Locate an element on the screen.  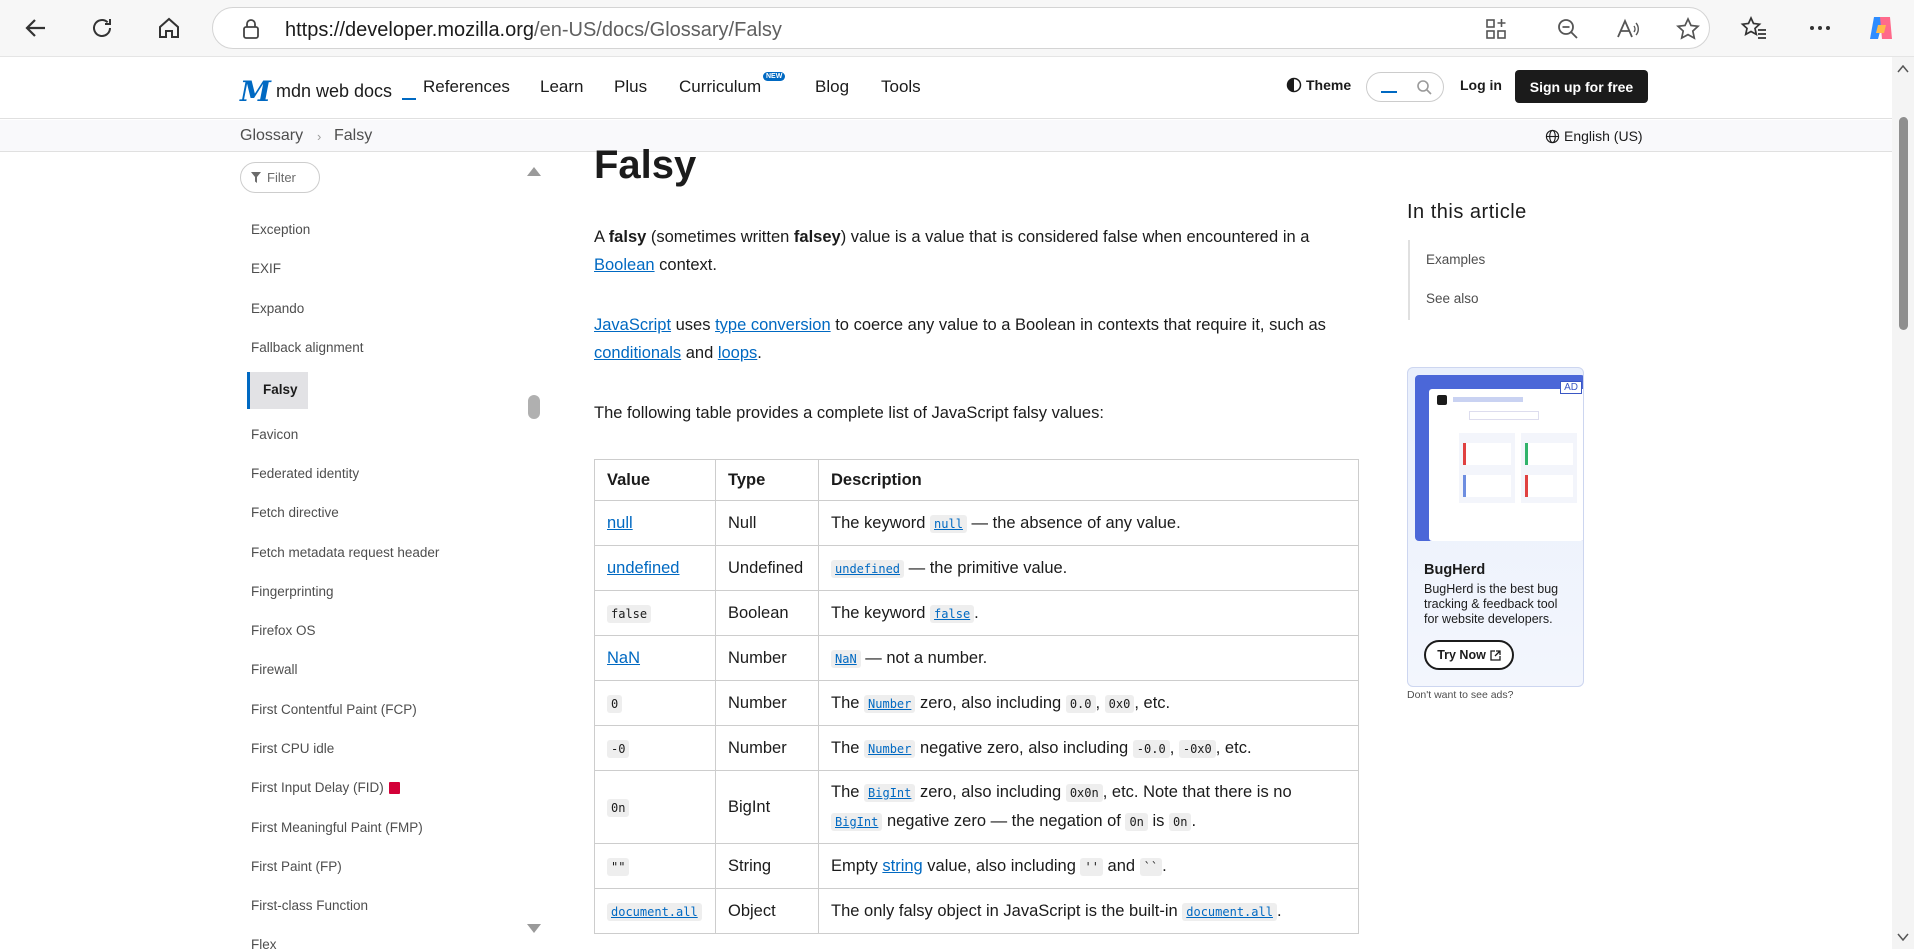
sidebar-item: Firewall is located at coordinates (274, 669).